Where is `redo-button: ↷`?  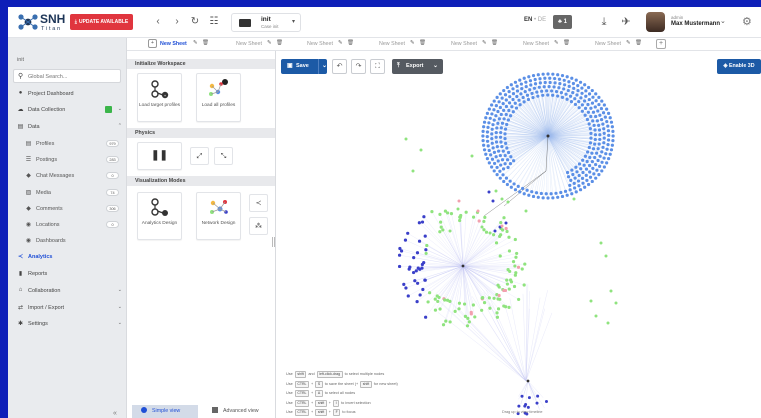
redo-button: ↷ is located at coordinates (358, 66).